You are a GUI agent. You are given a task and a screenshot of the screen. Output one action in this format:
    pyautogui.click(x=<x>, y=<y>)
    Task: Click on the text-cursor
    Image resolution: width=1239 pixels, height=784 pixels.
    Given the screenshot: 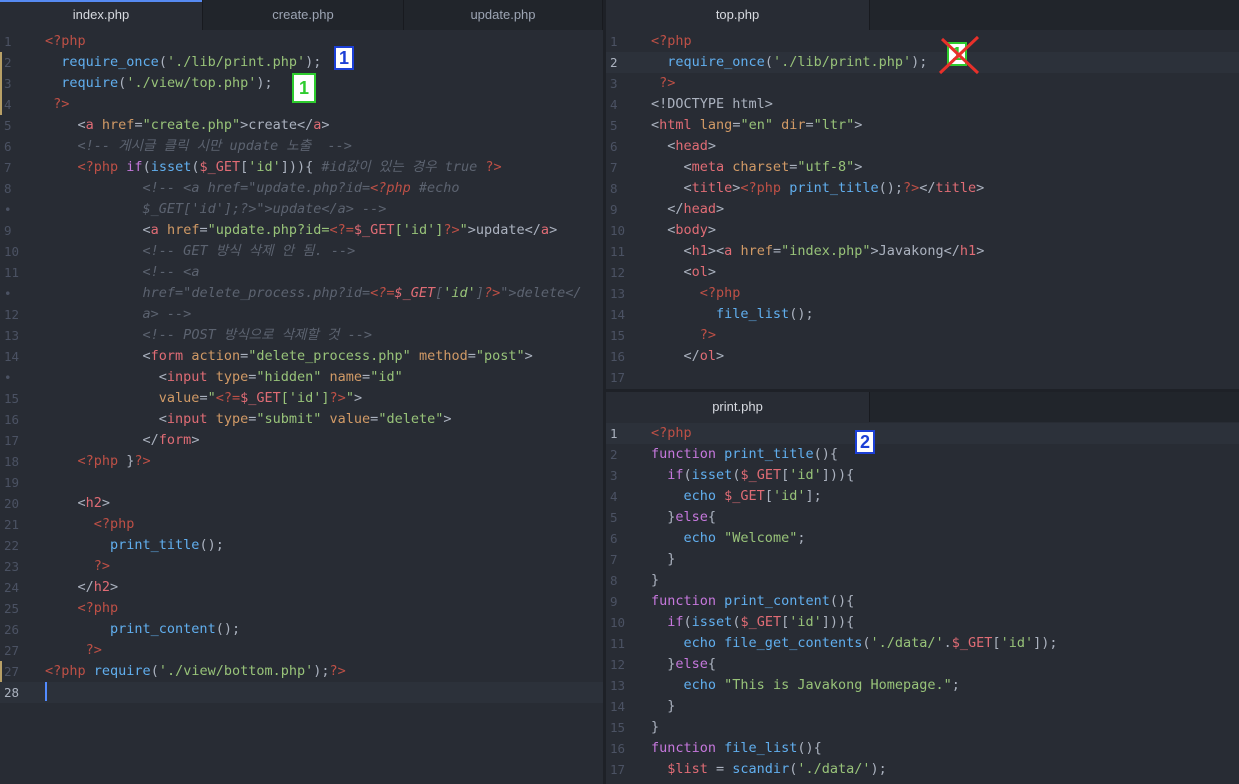 What is the action you would take?
    pyautogui.click(x=46, y=691)
    